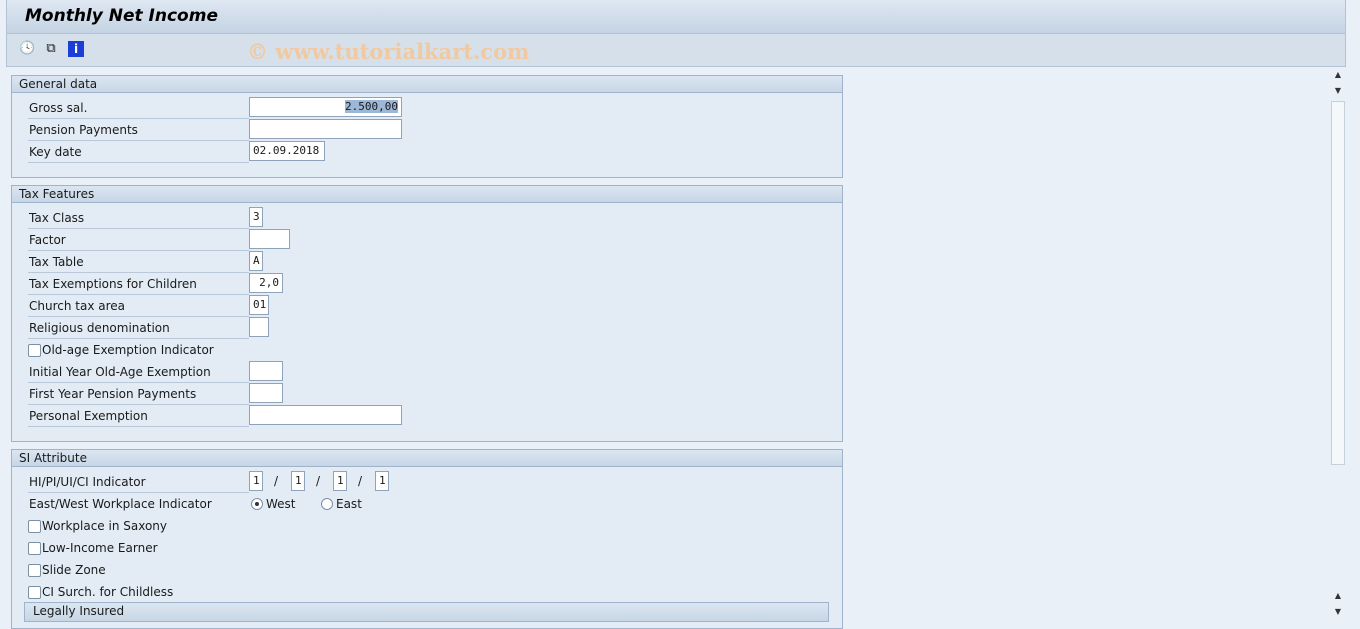 This screenshot has height=629, width=1360. I want to click on children-exemptions-input: 2,0, so click(266, 283).